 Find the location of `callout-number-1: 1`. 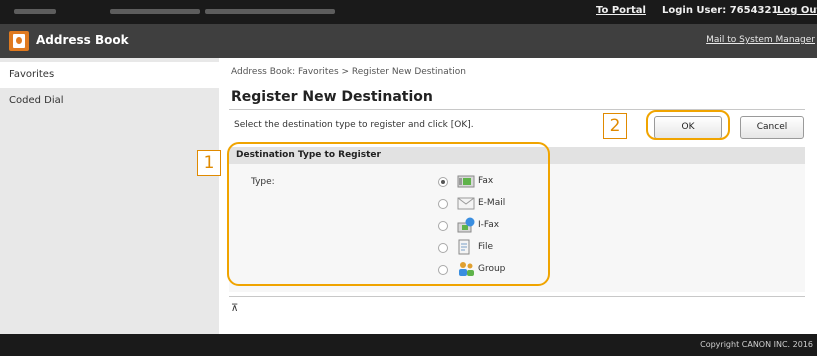

callout-number-1: 1 is located at coordinates (209, 163).